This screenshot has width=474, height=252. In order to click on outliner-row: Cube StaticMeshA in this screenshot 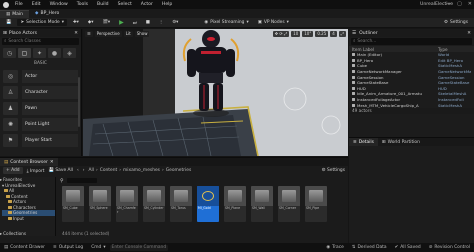, I will do `click(411, 66)`.